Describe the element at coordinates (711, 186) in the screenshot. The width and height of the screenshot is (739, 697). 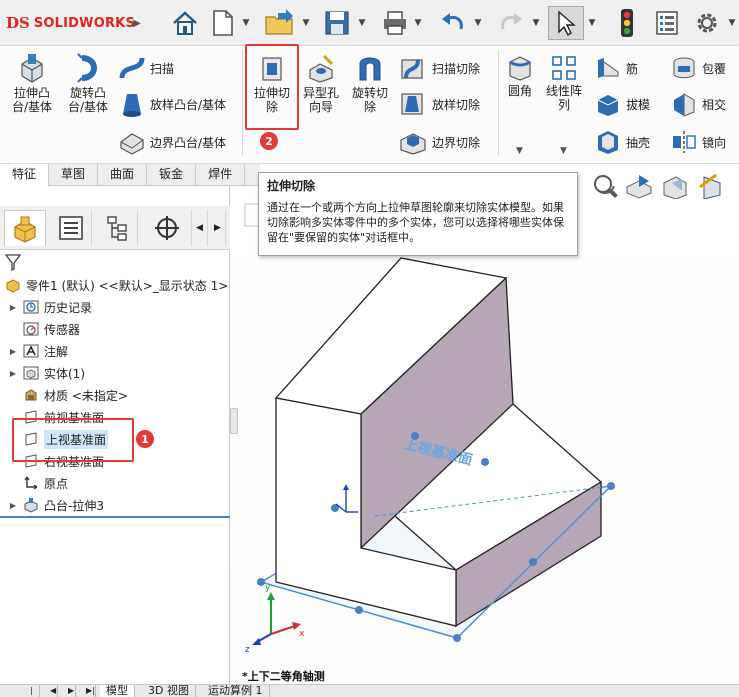
I see `display-style-icon` at that location.